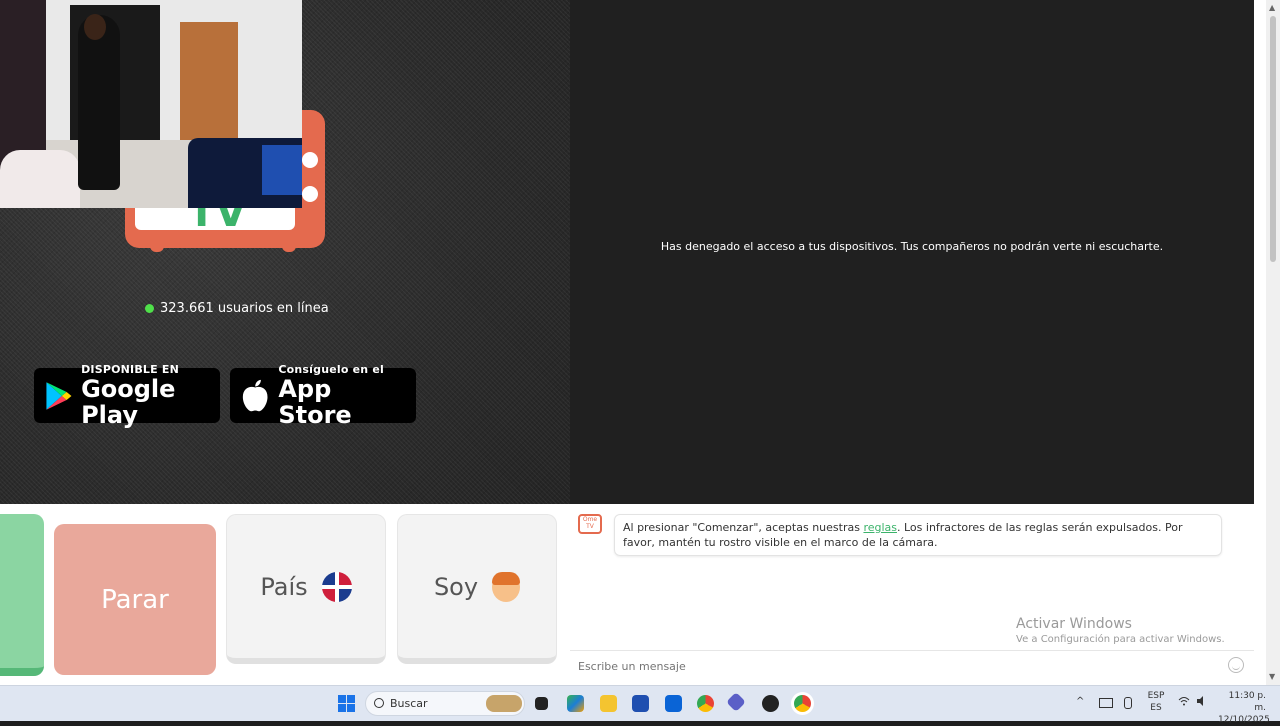 This screenshot has width=1280, height=726. I want to click on emoji-icon, so click(1236, 665).